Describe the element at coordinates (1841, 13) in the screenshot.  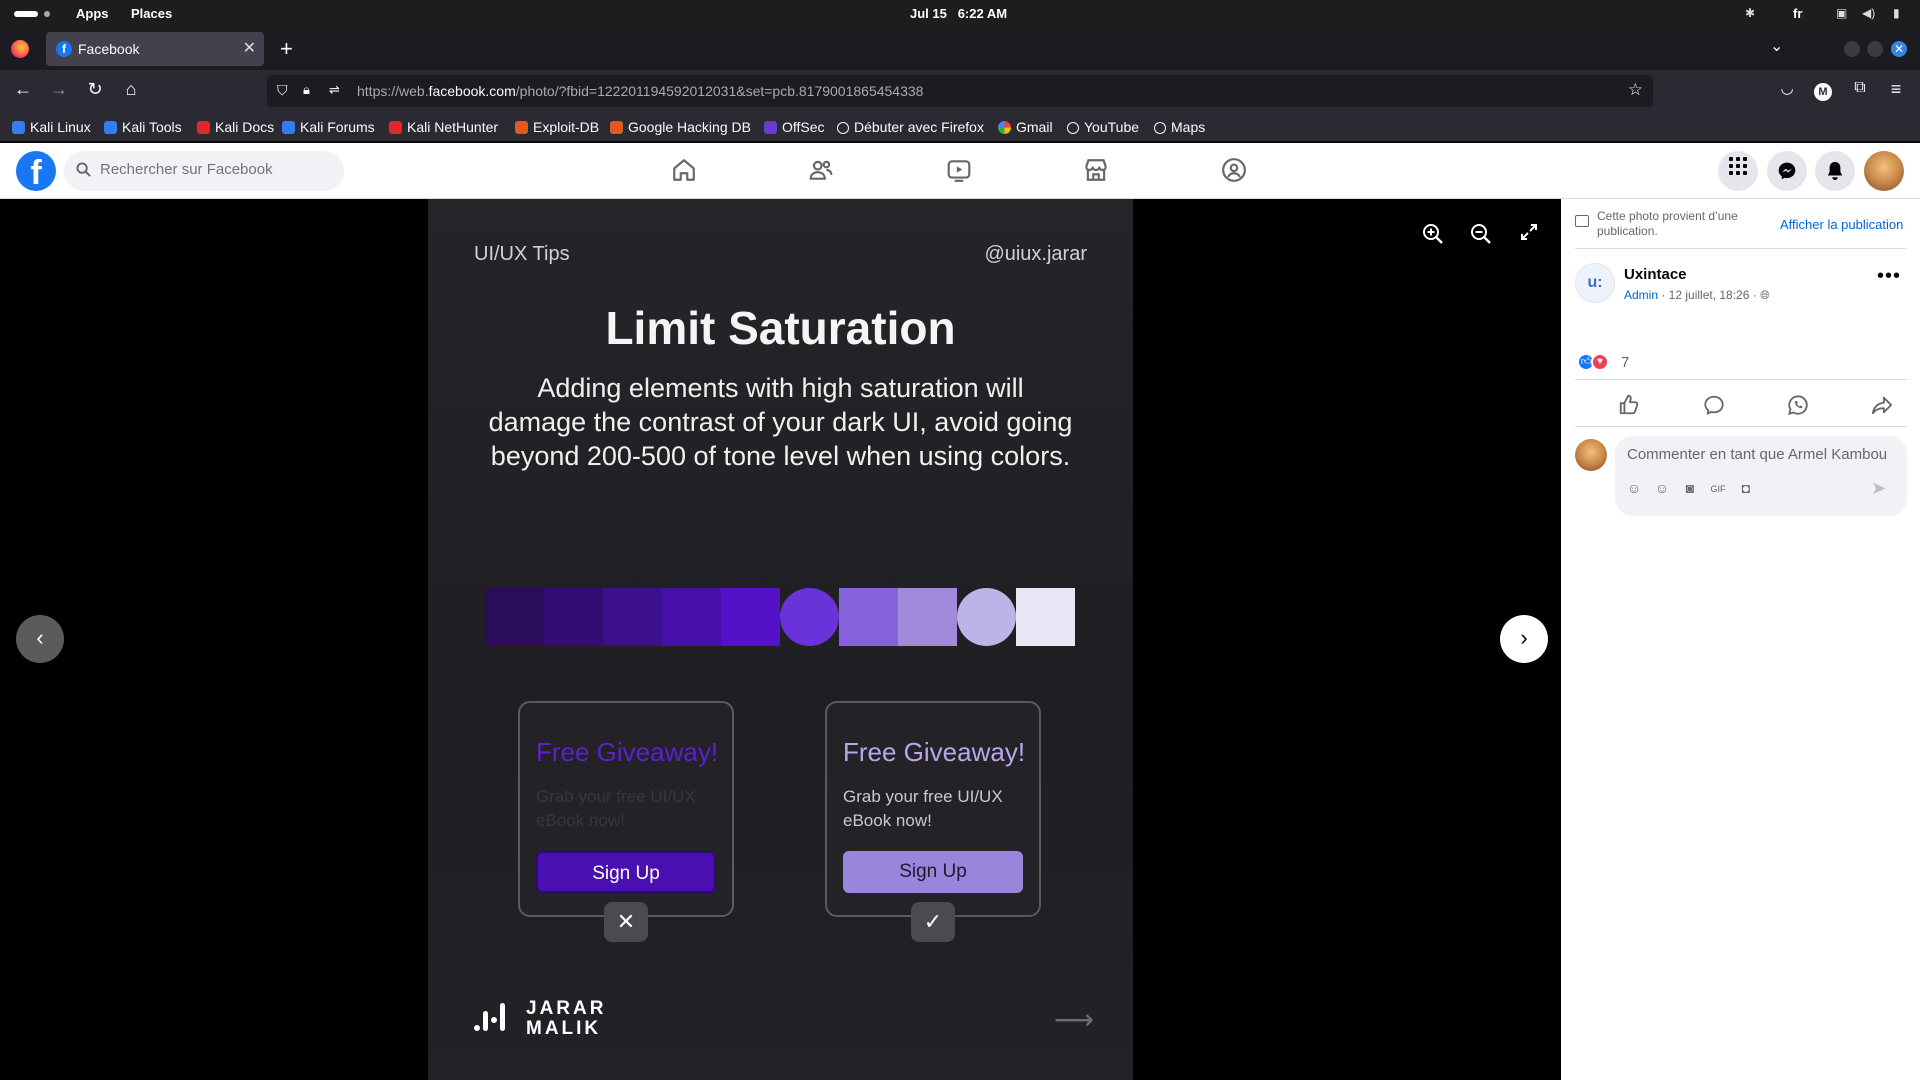
I see `screen-icon: ▣` at that location.